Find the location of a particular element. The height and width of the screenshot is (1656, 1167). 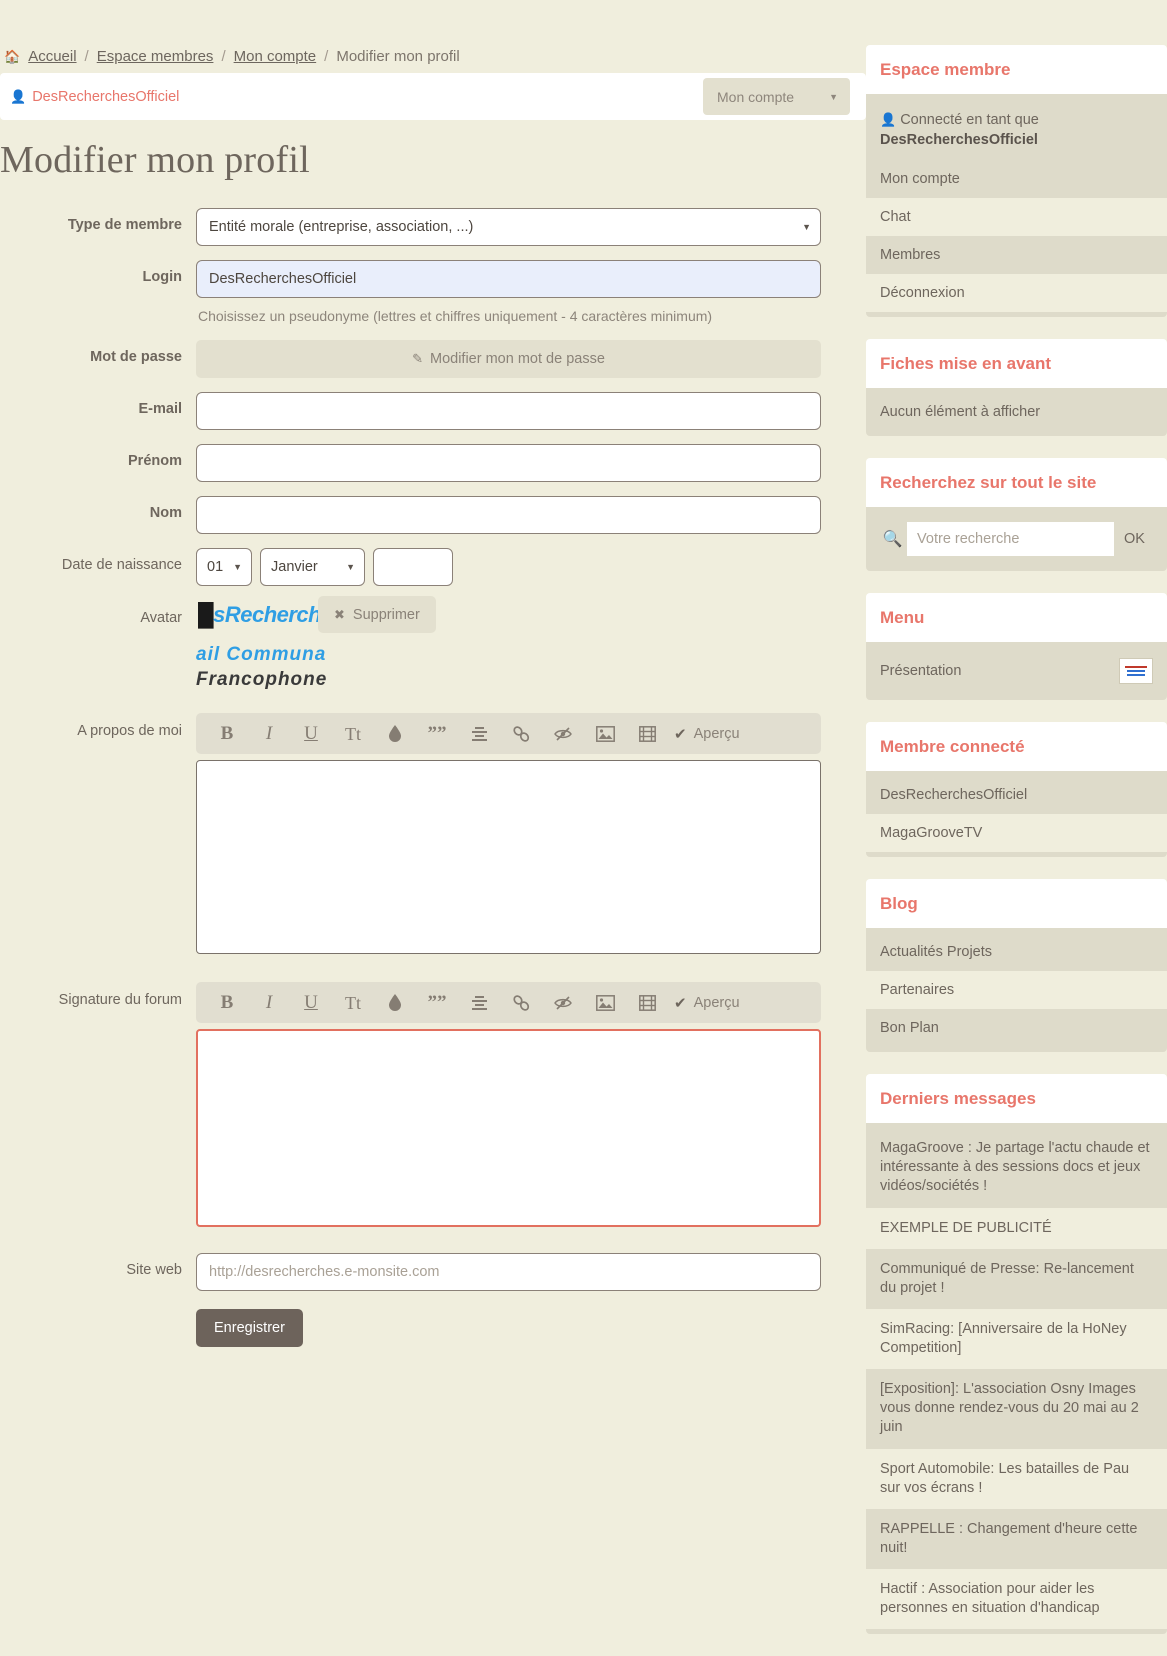

website-input is located at coordinates (508, 1272).